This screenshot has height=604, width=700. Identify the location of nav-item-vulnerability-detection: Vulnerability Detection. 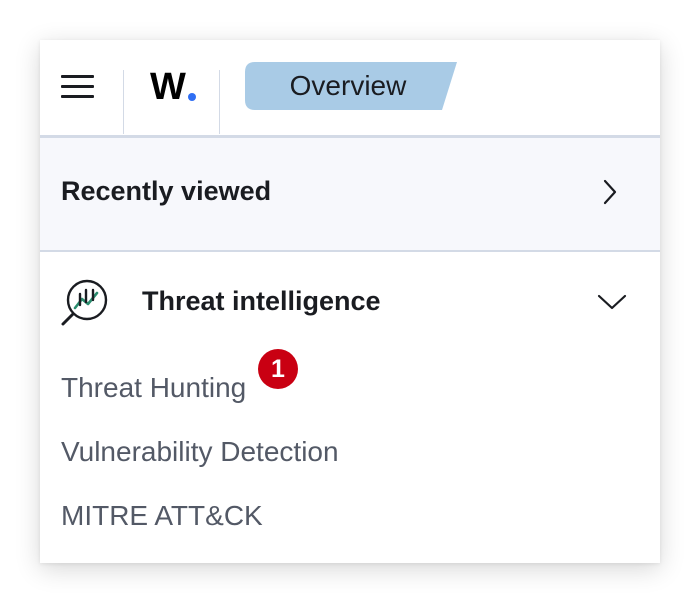
(200, 452).